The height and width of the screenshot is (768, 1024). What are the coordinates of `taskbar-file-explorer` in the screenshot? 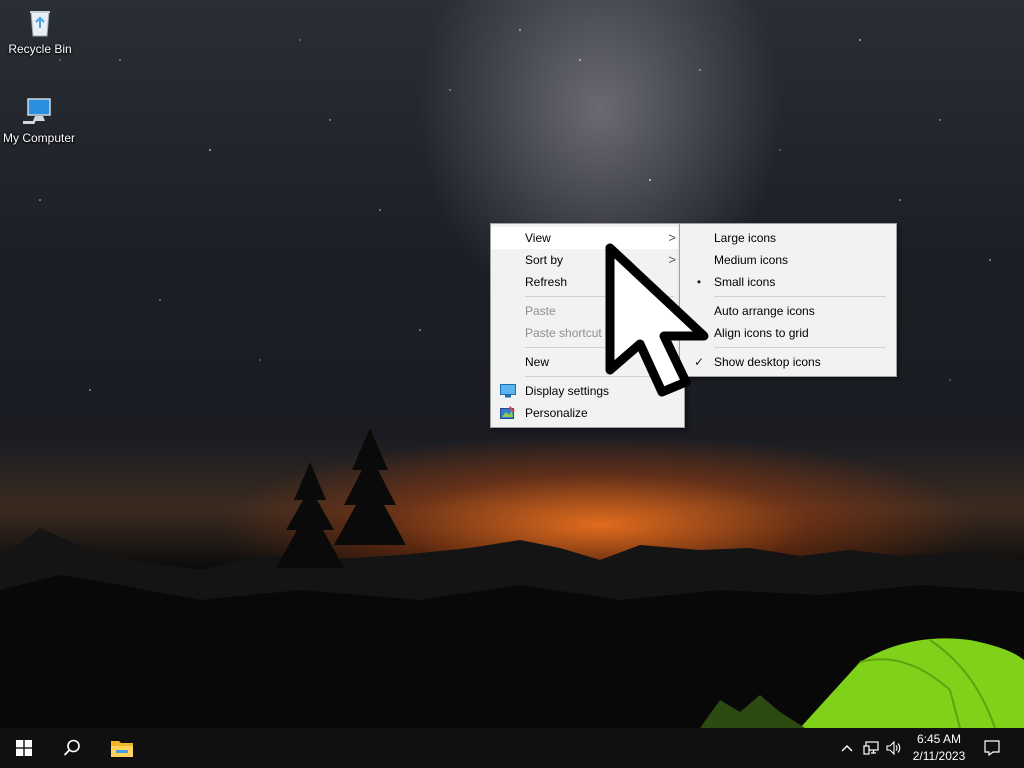 It's located at (122, 748).